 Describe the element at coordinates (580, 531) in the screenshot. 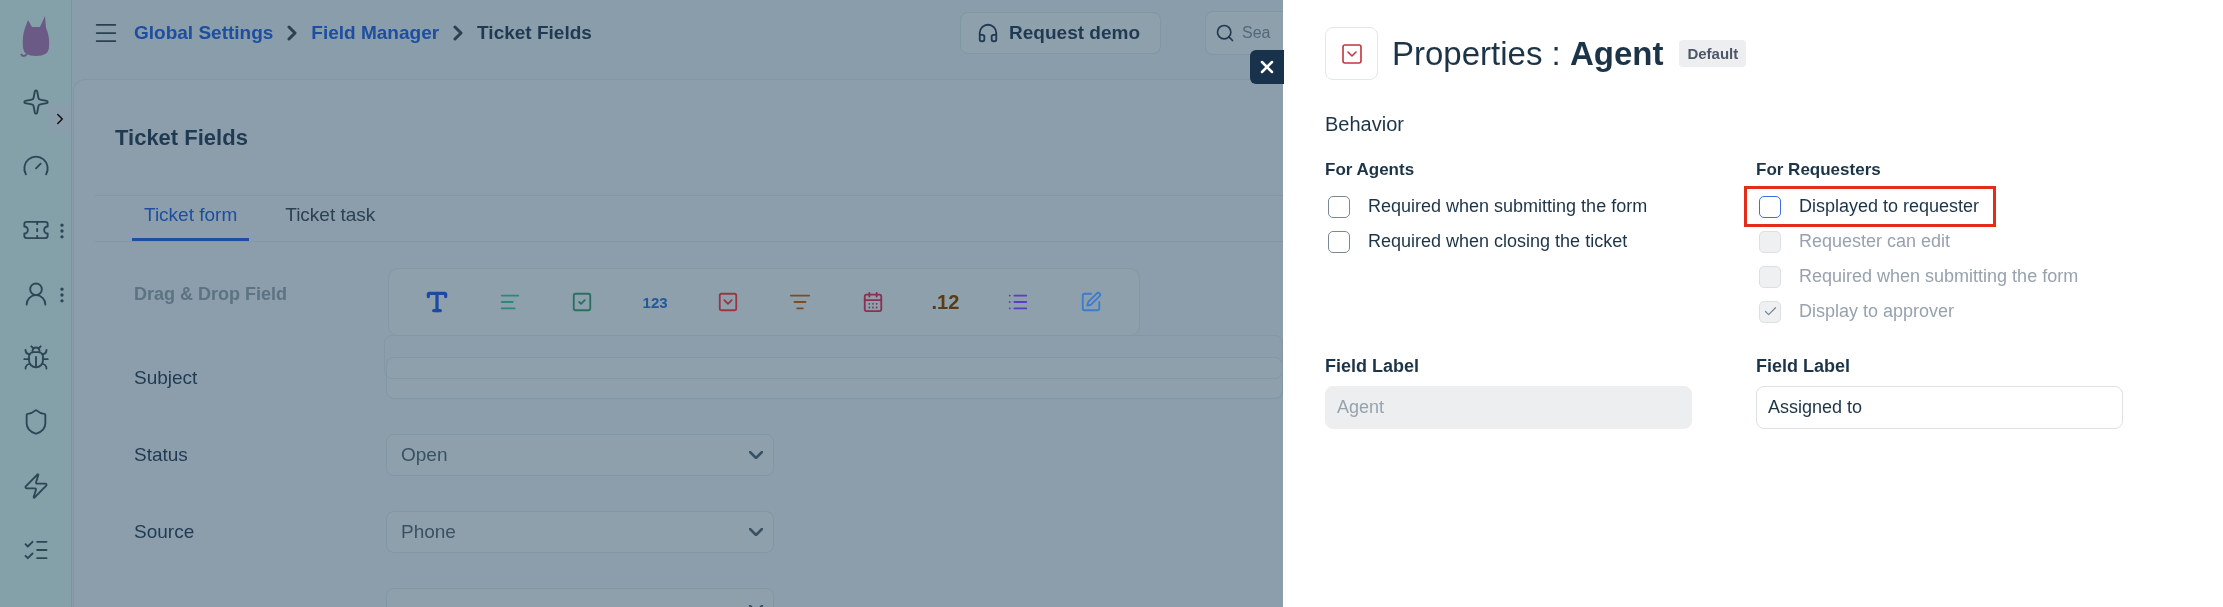

I see `select-field: Phone` at that location.